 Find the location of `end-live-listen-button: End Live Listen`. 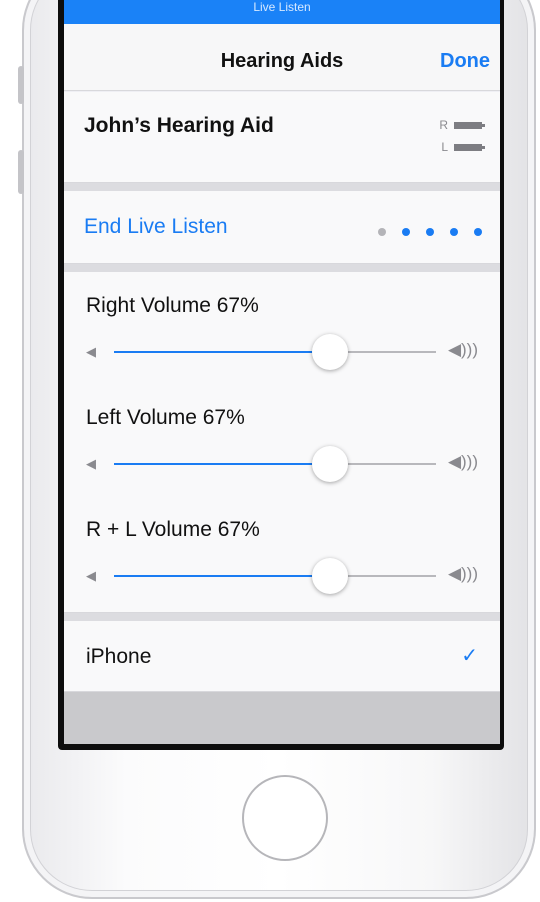

end-live-listen-button: End Live Listen is located at coordinates (156, 227).